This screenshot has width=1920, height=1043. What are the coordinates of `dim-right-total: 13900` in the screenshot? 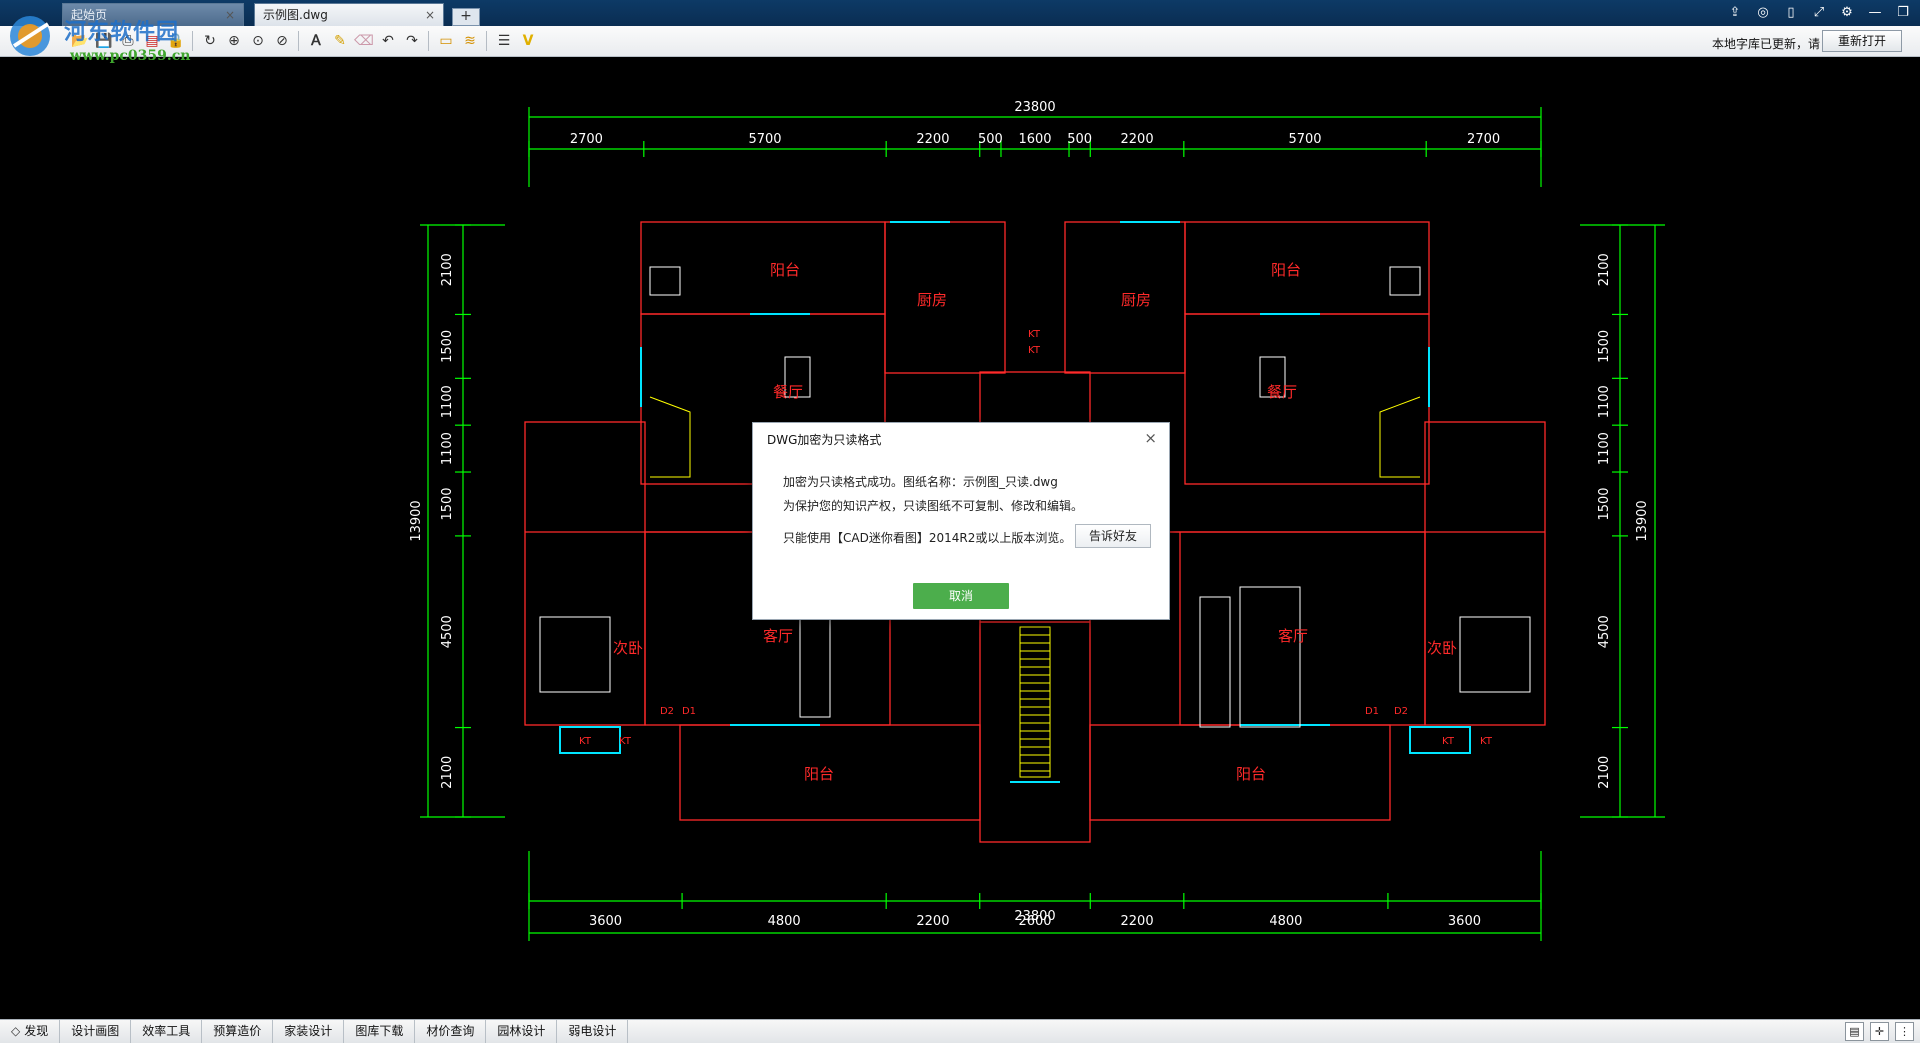 It's located at (1642, 520).